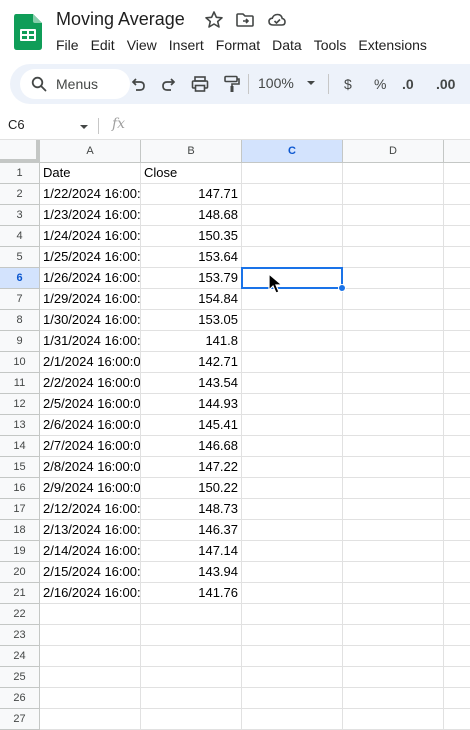  Describe the element at coordinates (20, 236) in the screenshot. I see `row-header: 4` at that location.